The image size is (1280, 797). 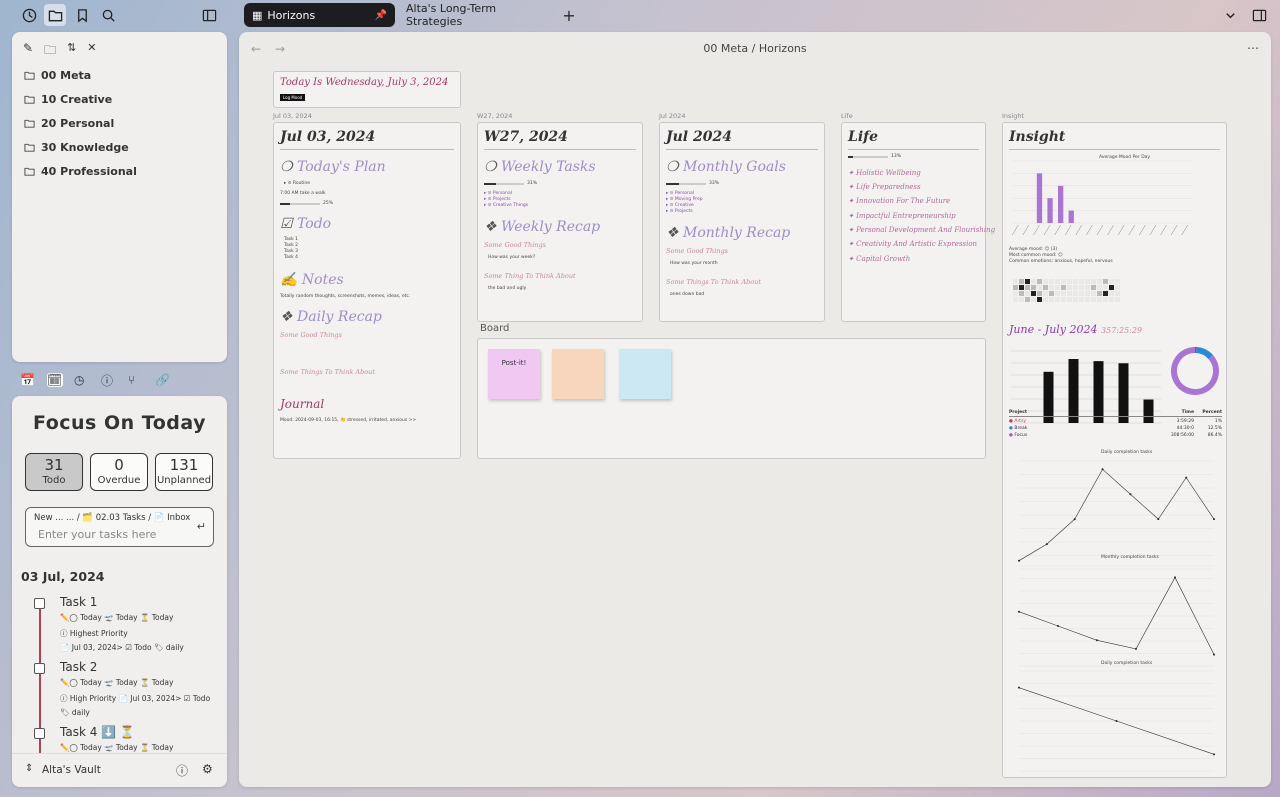 I want to click on task-title: Task 4 ⬇️ ⏳, so click(x=97, y=732).